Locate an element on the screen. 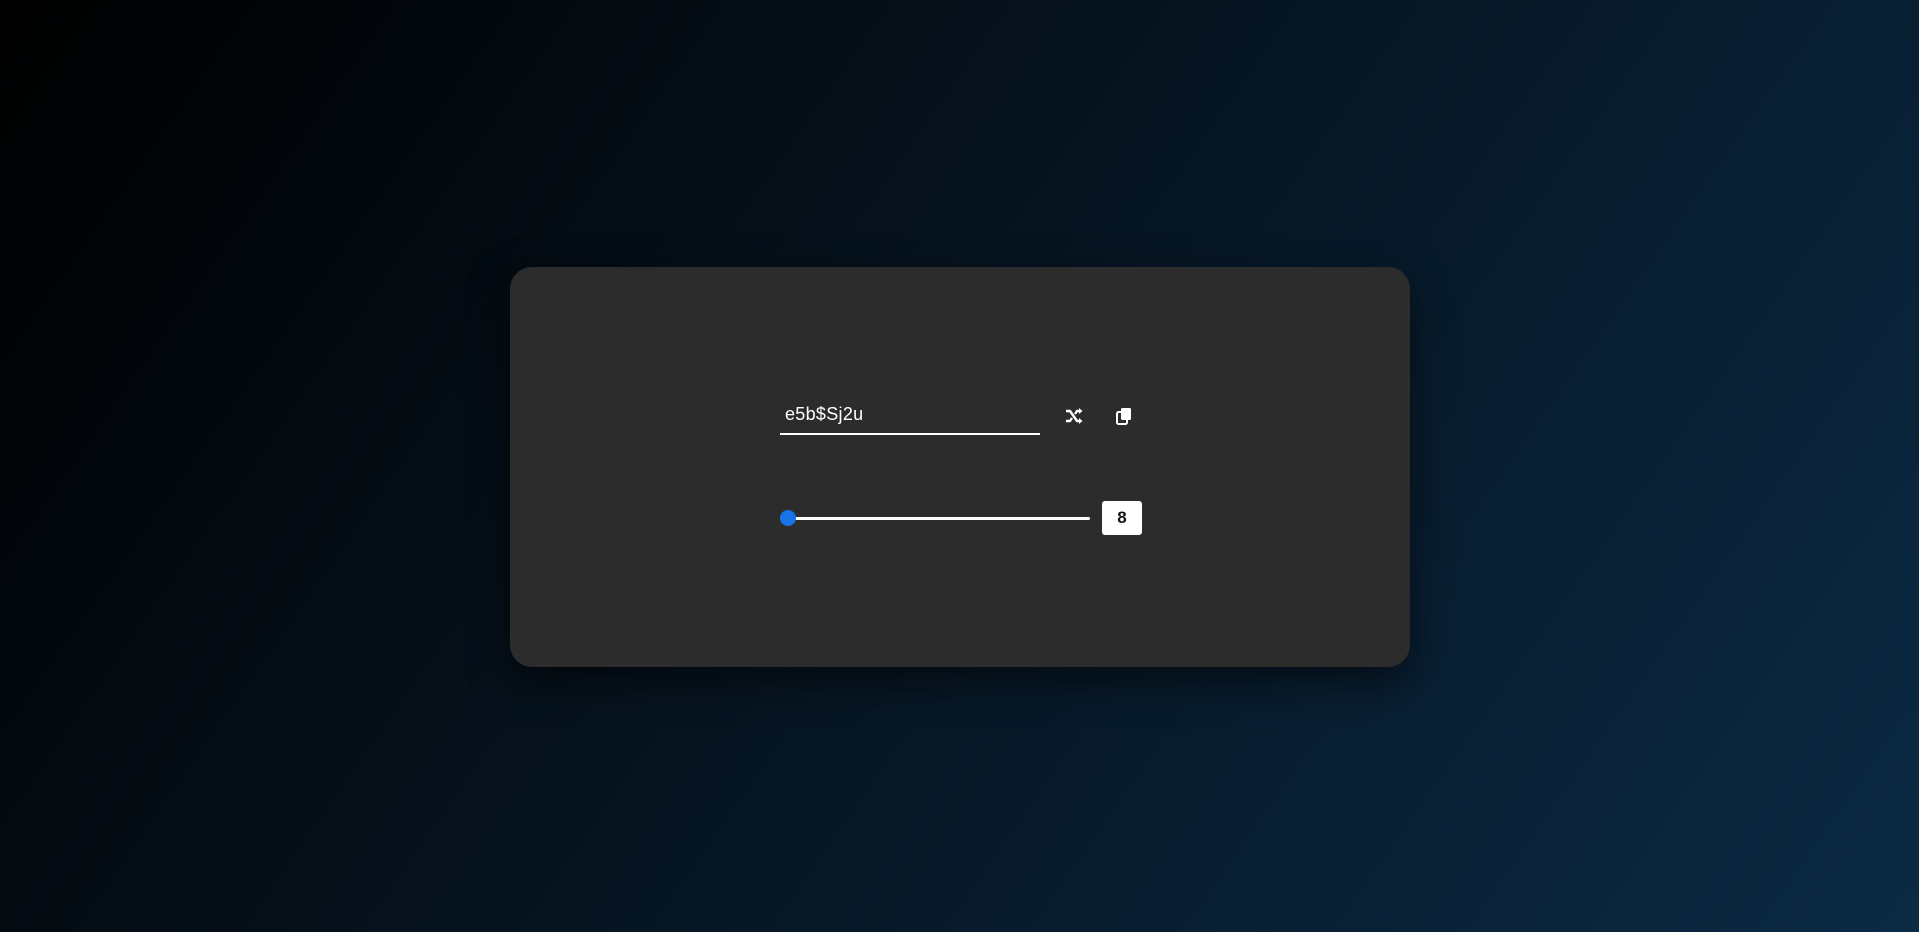 Image resolution: width=1919 pixels, height=932 pixels. copy-button is located at coordinates (1124, 417).